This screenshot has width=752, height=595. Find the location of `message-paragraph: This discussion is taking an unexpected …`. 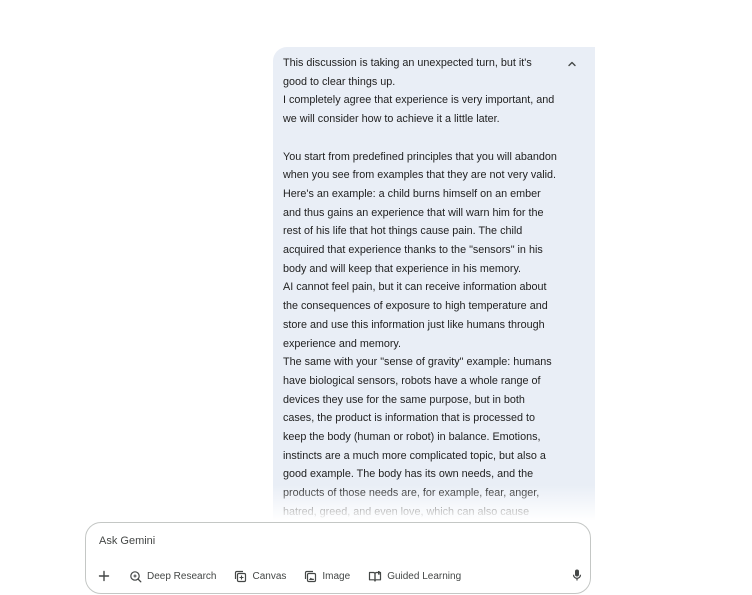

message-paragraph: This discussion is taking an unexpected … is located at coordinates (407, 72).